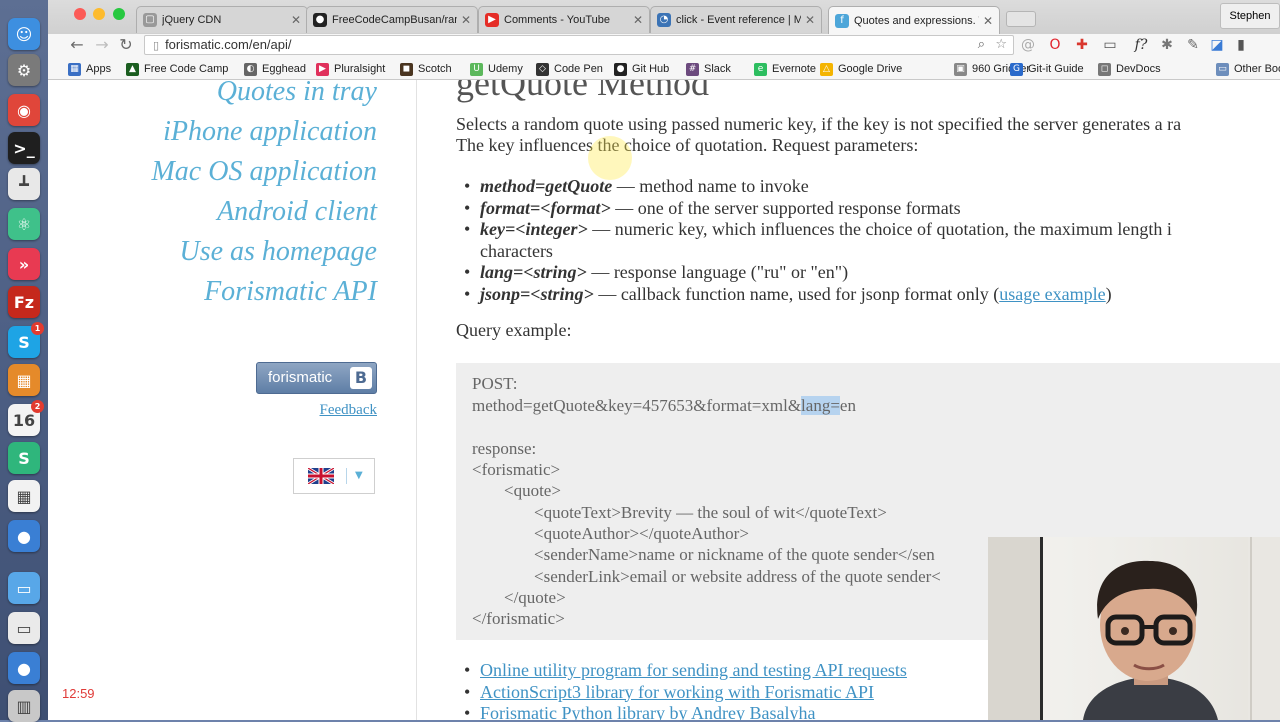 This screenshot has height=722, width=1280. Describe the element at coordinates (284, 69) in the screenshot. I see `bookmark-label: Egghead` at that location.